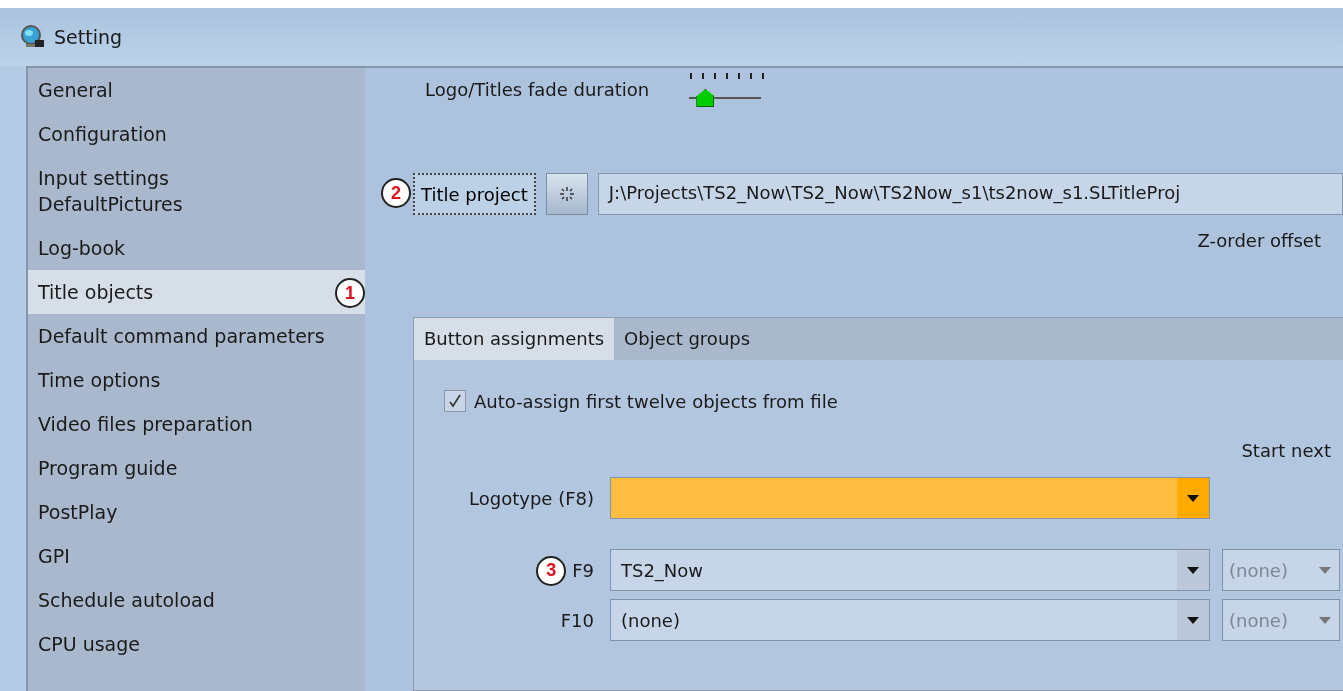 This screenshot has height=691, width=1343. Describe the element at coordinates (196, 644) in the screenshot. I see `sidebar-item: CPU usage` at that location.